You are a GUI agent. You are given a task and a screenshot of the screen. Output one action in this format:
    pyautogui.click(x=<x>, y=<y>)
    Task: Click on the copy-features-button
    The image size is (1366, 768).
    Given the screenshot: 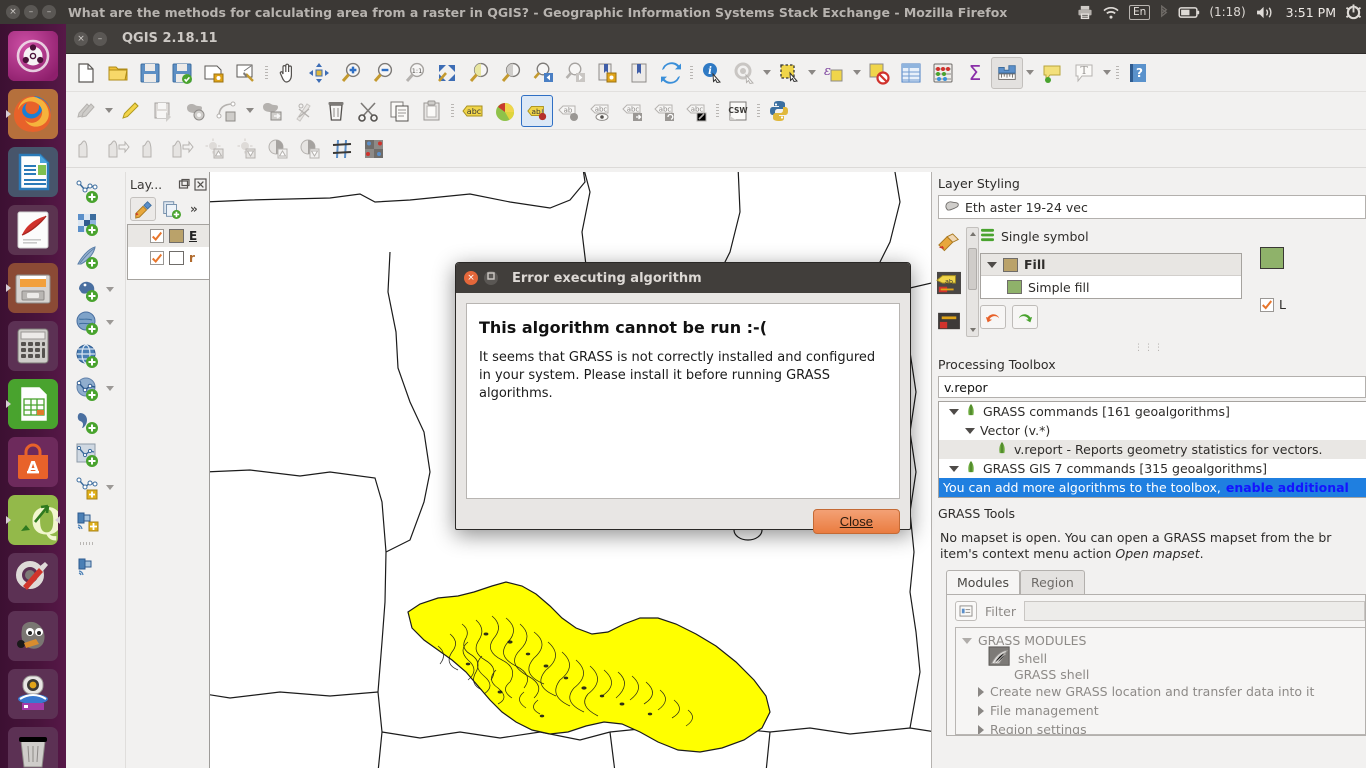 What is the action you would take?
    pyautogui.click(x=400, y=111)
    